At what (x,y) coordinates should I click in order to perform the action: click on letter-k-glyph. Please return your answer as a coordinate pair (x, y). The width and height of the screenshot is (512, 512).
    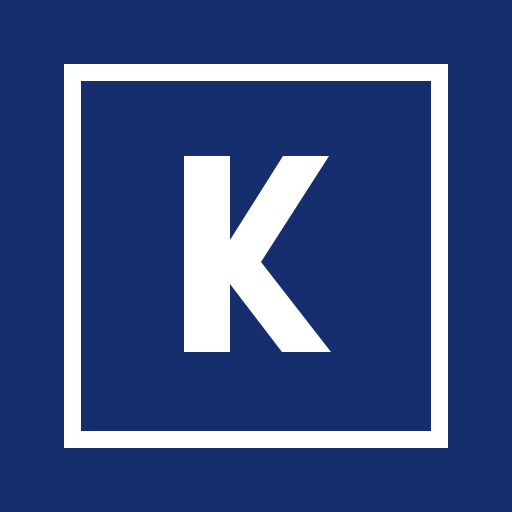
    Looking at the image, I should click on (257, 254).